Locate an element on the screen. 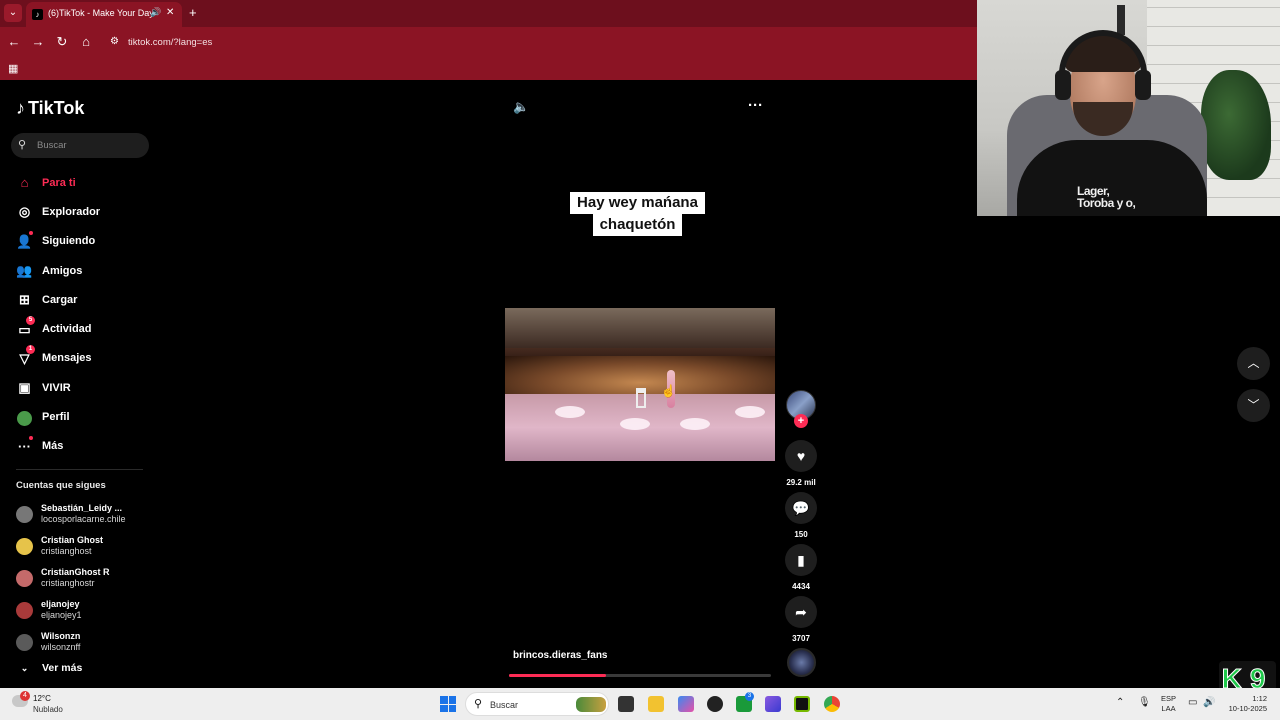 The height and width of the screenshot is (720, 1280). following-account: CristianGhost Rcristianghostr is located at coordinates (91, 578).